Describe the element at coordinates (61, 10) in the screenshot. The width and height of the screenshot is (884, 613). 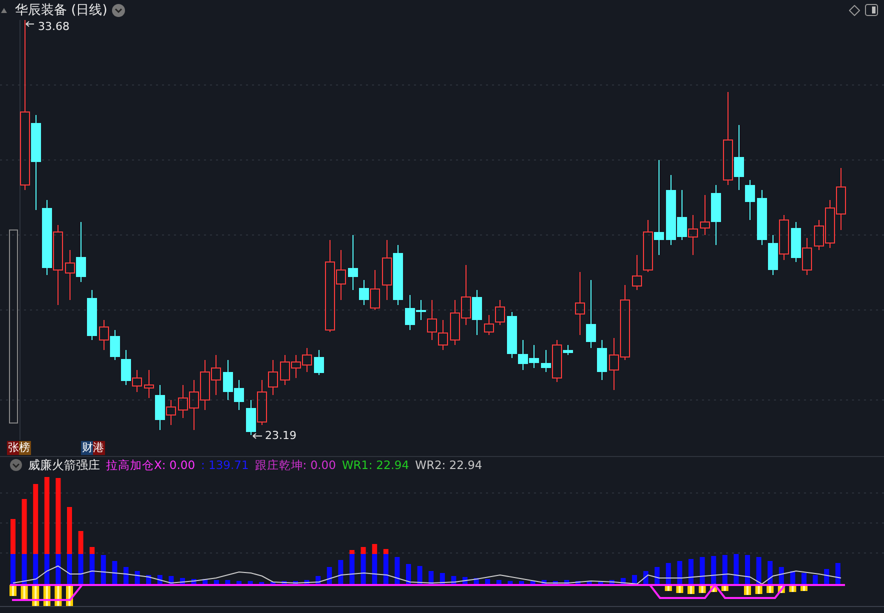
I see `chart-title: 华辰装备 (日线)` at that location.